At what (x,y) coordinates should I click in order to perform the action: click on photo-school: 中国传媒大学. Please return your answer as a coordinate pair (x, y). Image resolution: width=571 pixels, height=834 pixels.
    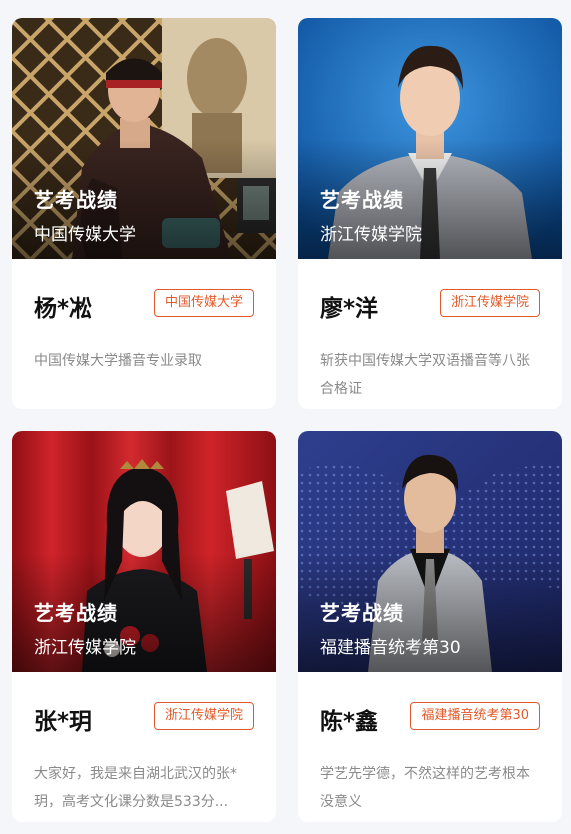
    Looking at the image, I should click on (85, 235).